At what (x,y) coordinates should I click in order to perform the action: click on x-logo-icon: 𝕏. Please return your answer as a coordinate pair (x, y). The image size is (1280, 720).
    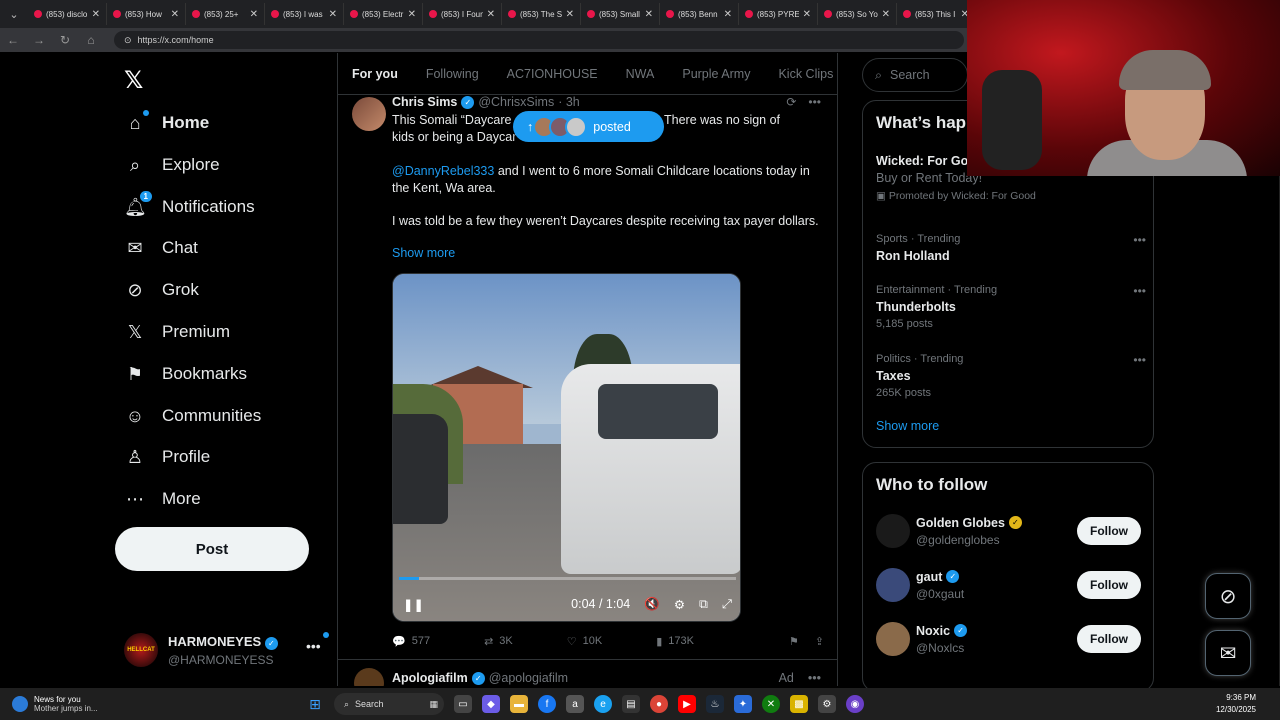
    Looking at the image, I should click on (133, 80).